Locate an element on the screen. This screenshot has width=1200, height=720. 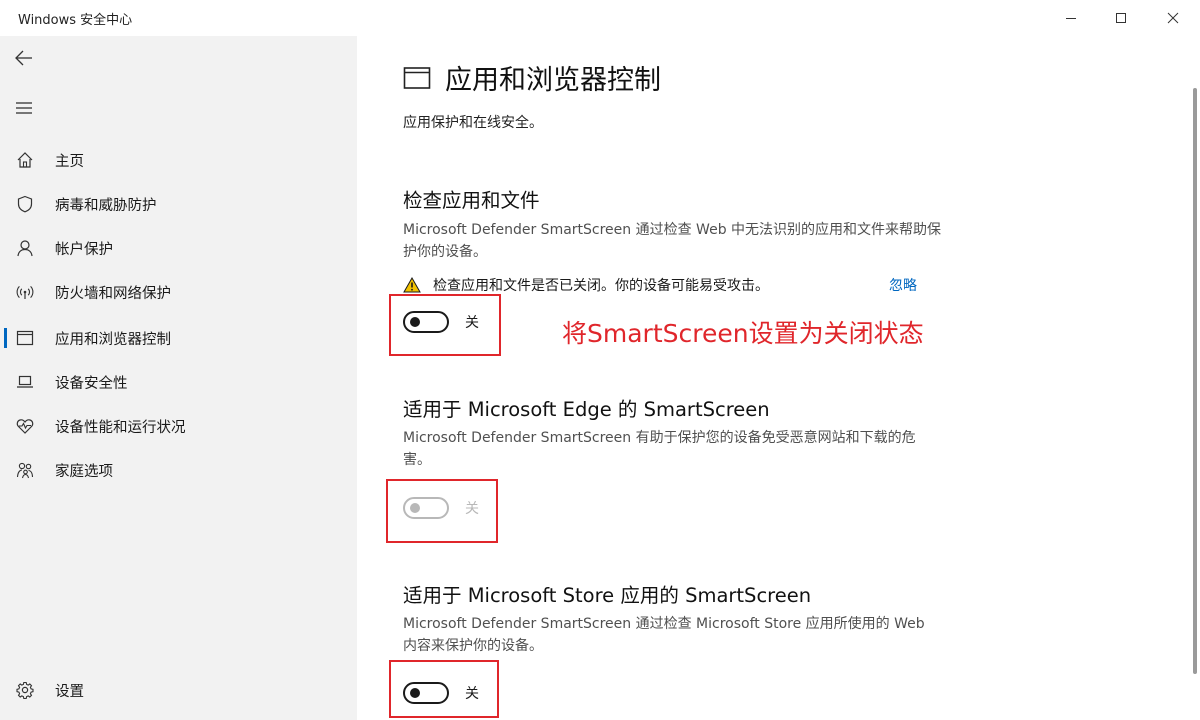
laptop-icon is located at coordinates (25, 381).